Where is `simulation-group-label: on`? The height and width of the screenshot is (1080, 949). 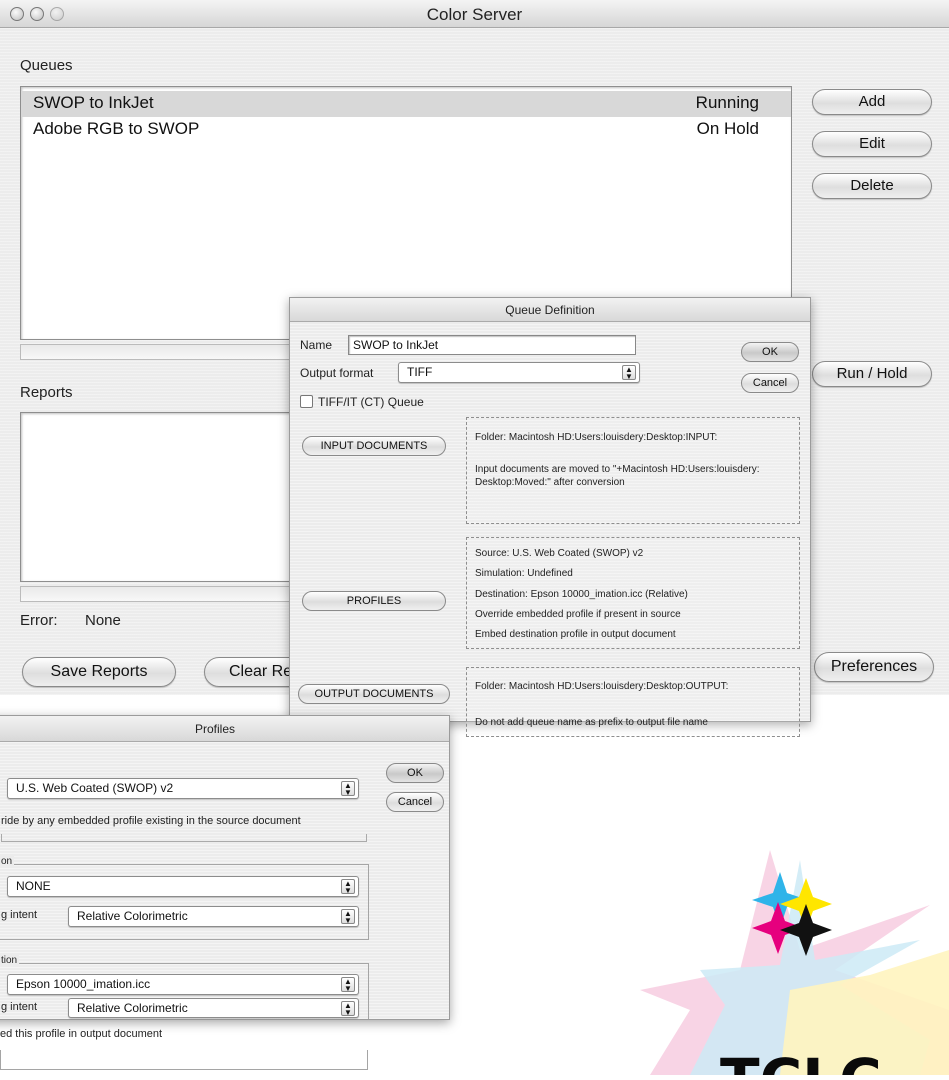 simulation-group-label: on is located at coordinates (7, 861).